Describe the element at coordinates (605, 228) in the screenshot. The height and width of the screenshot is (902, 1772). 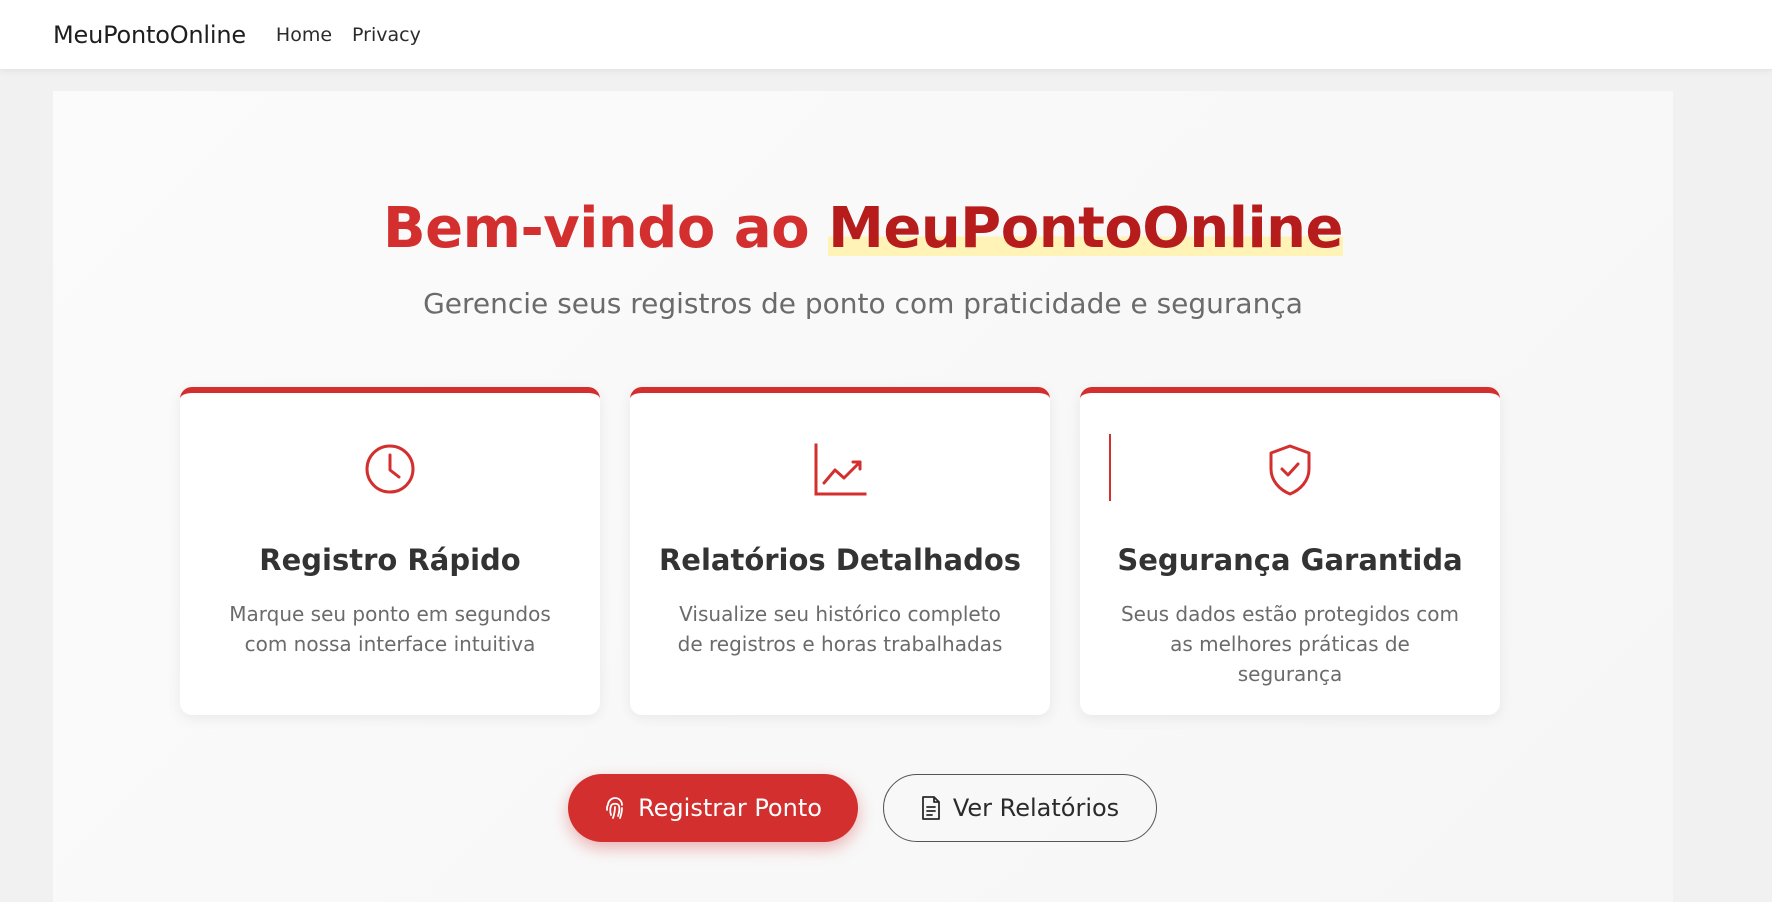
I see `hero-title-prefix: Bem-vindo ao` at that location.